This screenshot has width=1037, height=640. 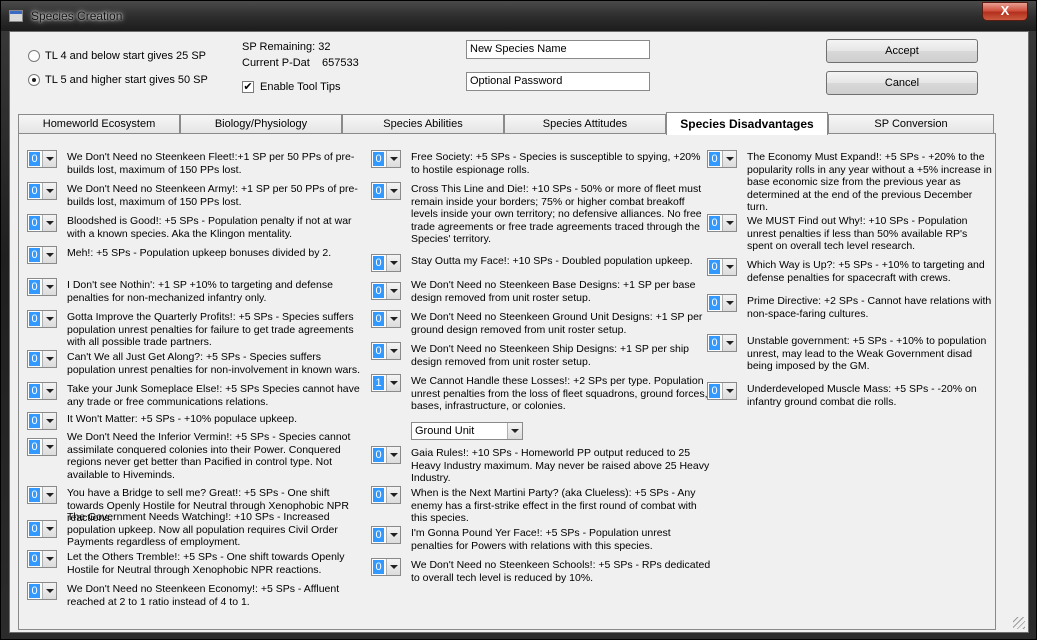 I want to click on sp-remaining: SP Remaining: 32, so click(x=286, y=47).